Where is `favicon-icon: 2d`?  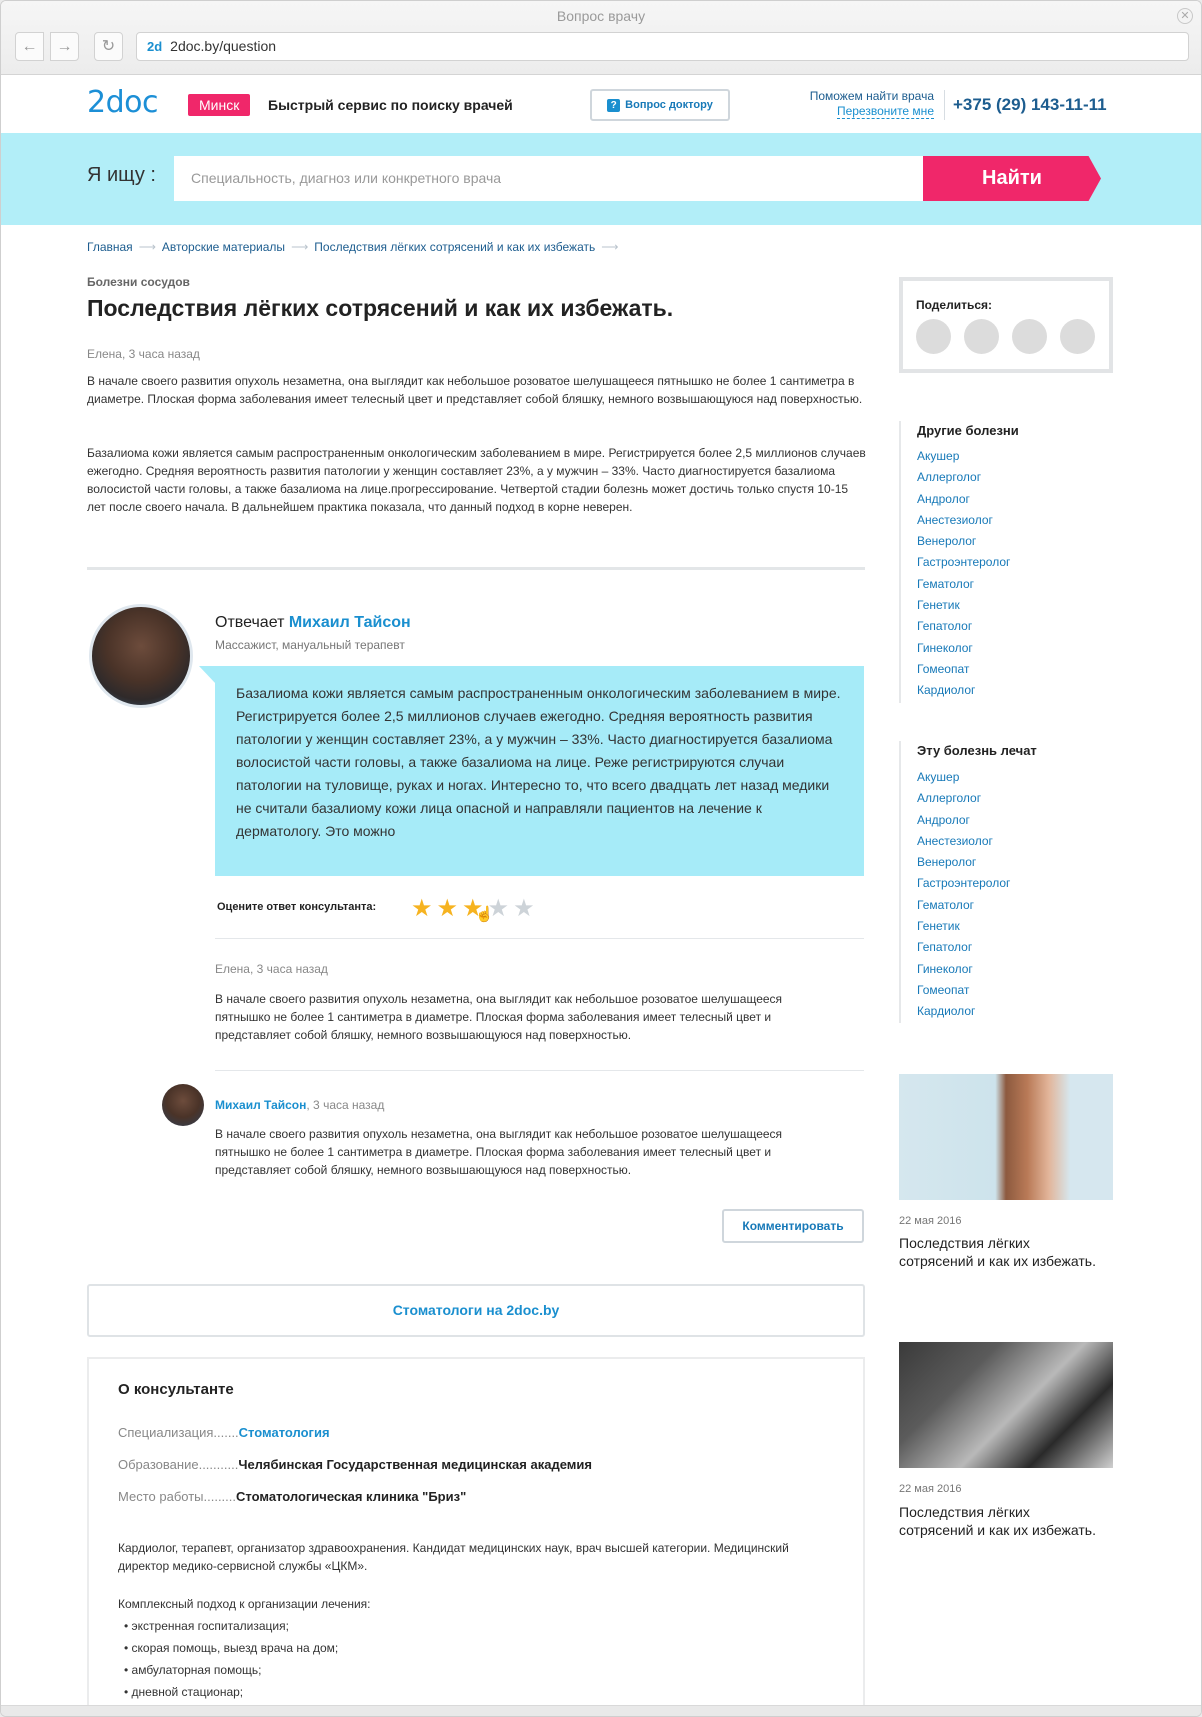 favicon-icon: 2d is located at coordinates (155, 46).